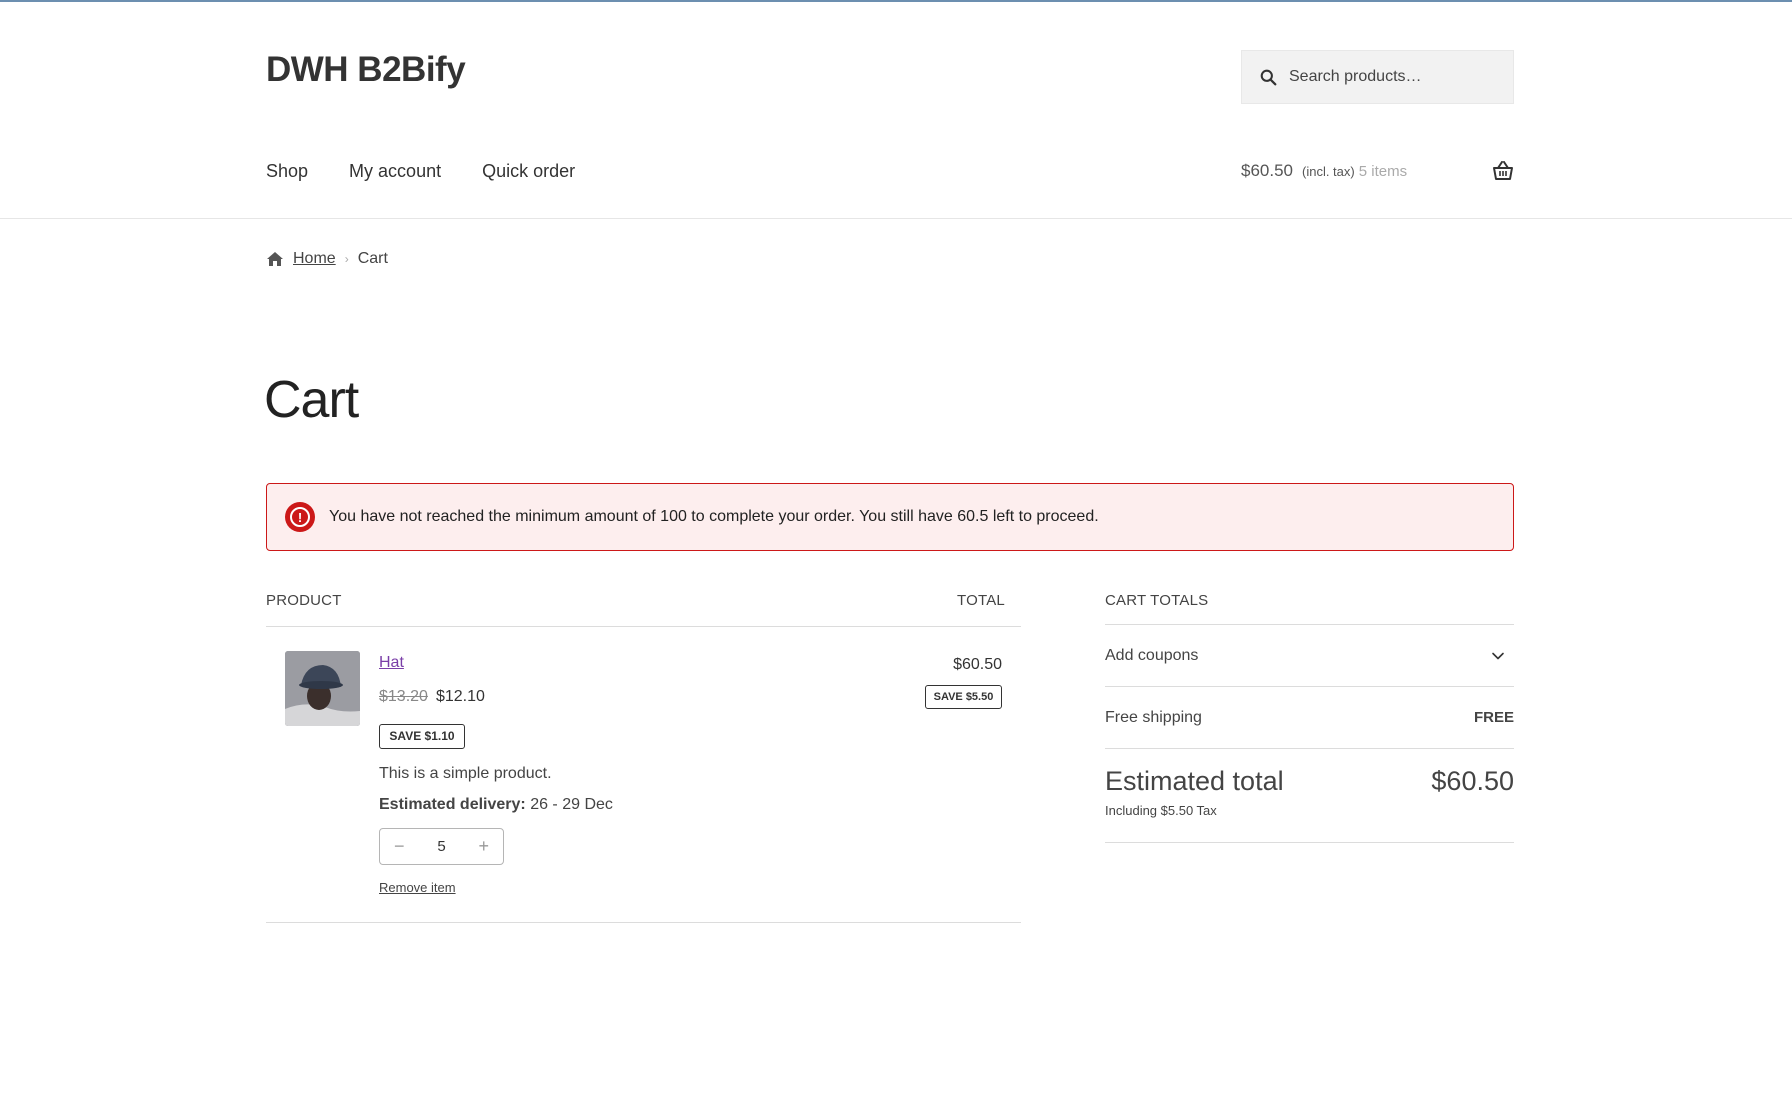 The height and width of the screenshot is (1096, 1792). I want to click on quantity-stepper: − 5 +, so click(441, 846).